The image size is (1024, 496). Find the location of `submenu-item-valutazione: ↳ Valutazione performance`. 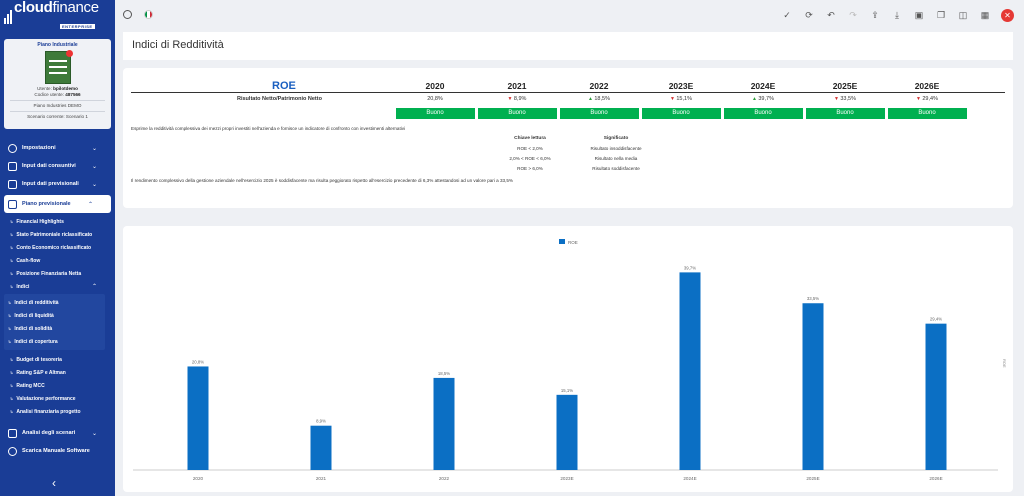

submenu-item-valutazione: ↳ Valutazione performance is located at coordinates (62, 398).